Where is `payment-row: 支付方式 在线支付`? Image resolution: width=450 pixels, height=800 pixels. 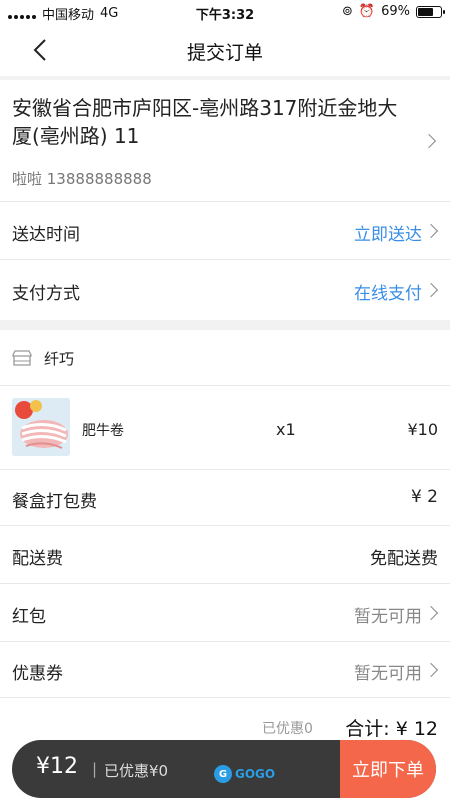
payment-row: 支付方式 在线支付 is located at coordinates (225, 290).